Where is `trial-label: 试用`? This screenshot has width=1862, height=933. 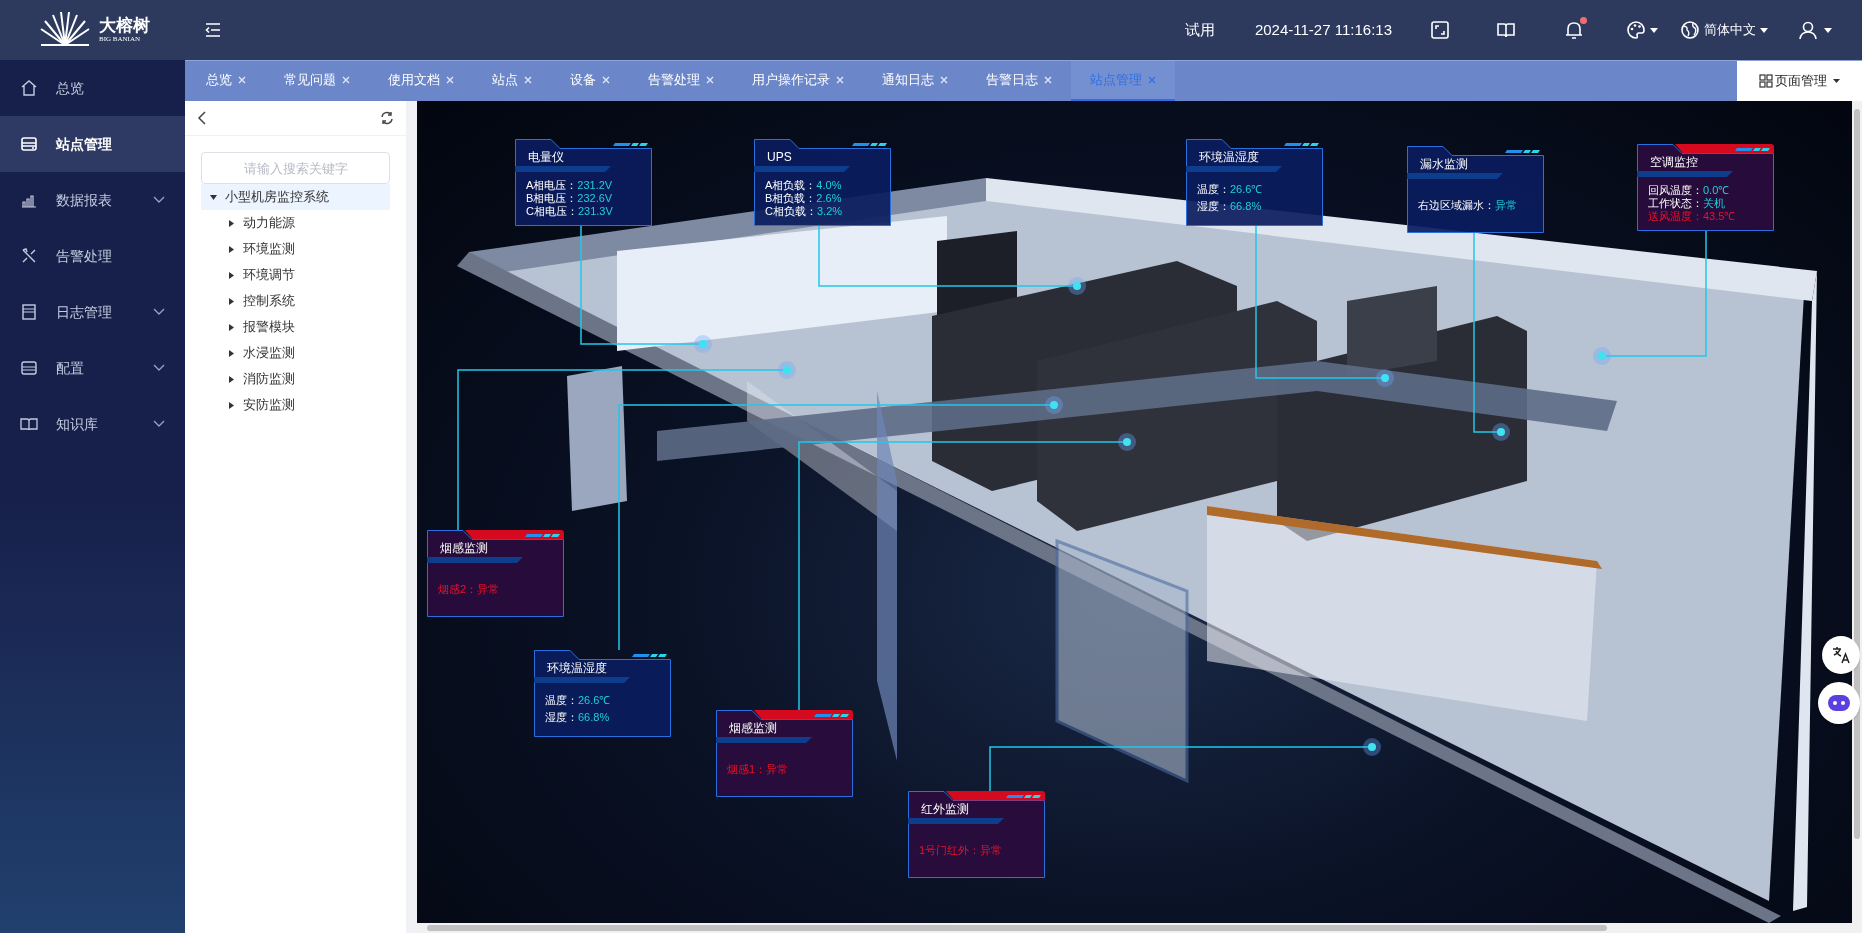
trial-label: 试用 is located at coordinates (1199, 30).